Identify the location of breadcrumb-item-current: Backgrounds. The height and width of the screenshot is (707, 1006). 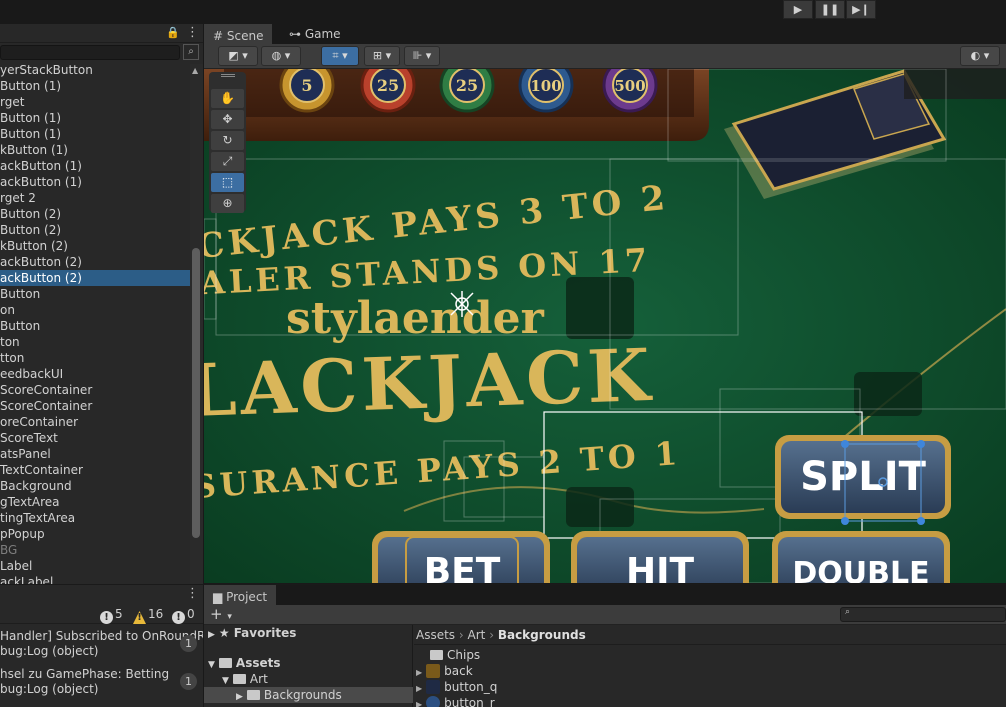
(542, 635).